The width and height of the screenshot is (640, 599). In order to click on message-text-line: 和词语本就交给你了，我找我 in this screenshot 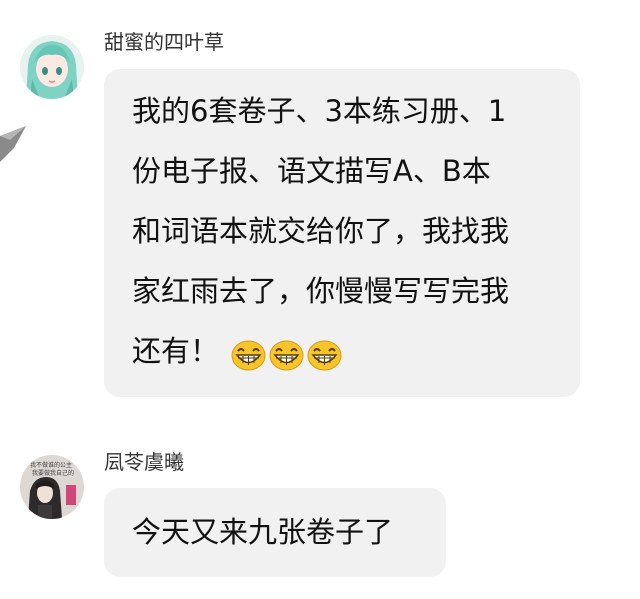, I will do `click(321, 231)`.